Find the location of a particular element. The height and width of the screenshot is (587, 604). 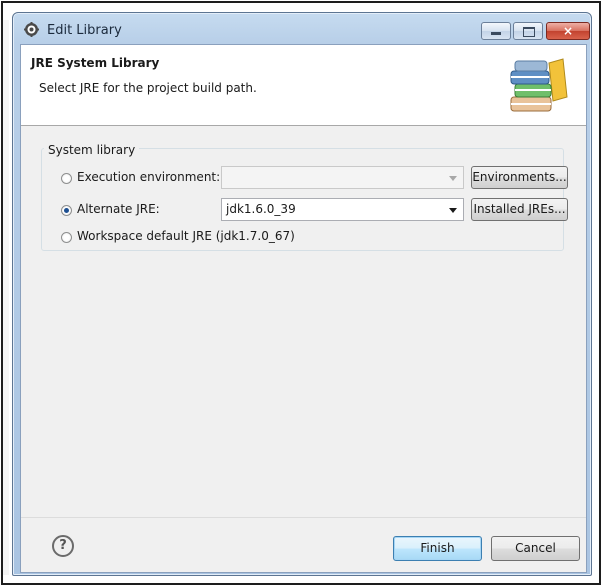

group-label: System library is located at coordinates (92, 150).